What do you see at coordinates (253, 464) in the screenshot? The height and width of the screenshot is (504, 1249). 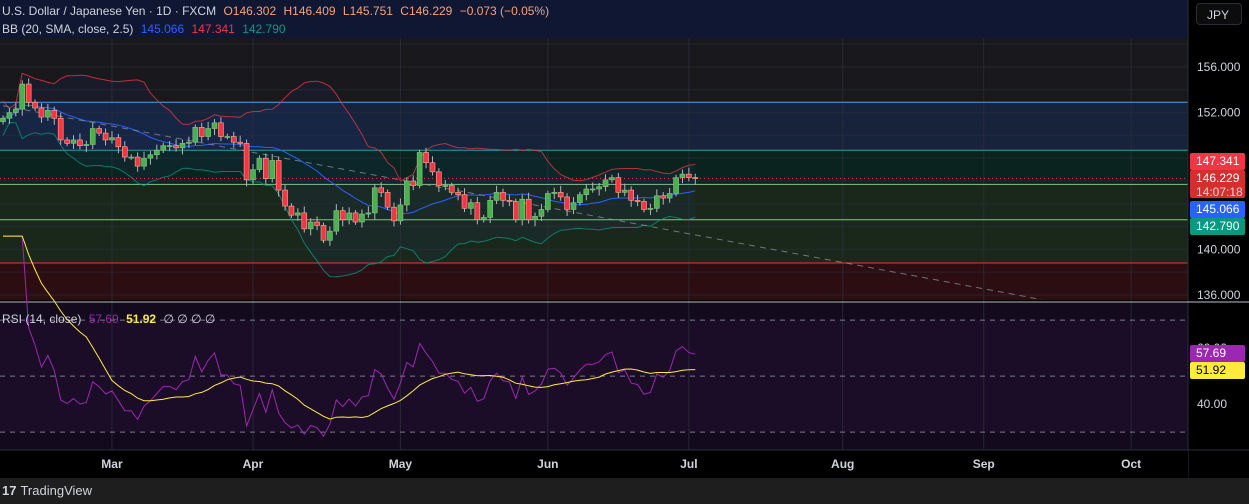 I see `time-tick-label: Apr` at bounding box center [253, 464].